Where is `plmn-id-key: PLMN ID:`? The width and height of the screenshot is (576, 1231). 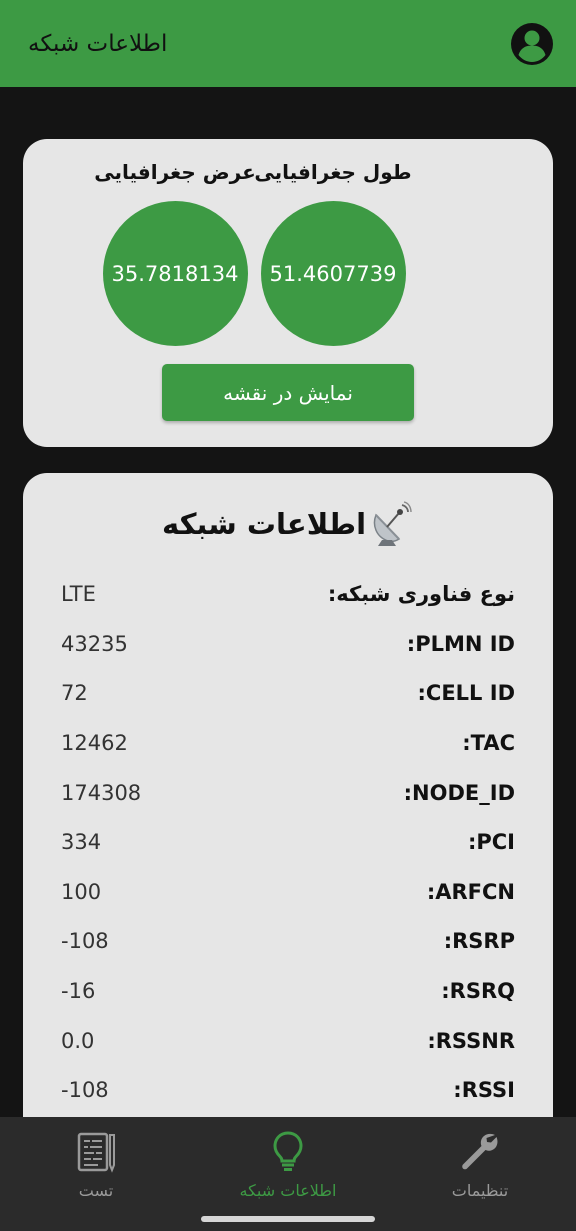
plmn-id-key: PLMN ID: is located at coordinates (460, 644).